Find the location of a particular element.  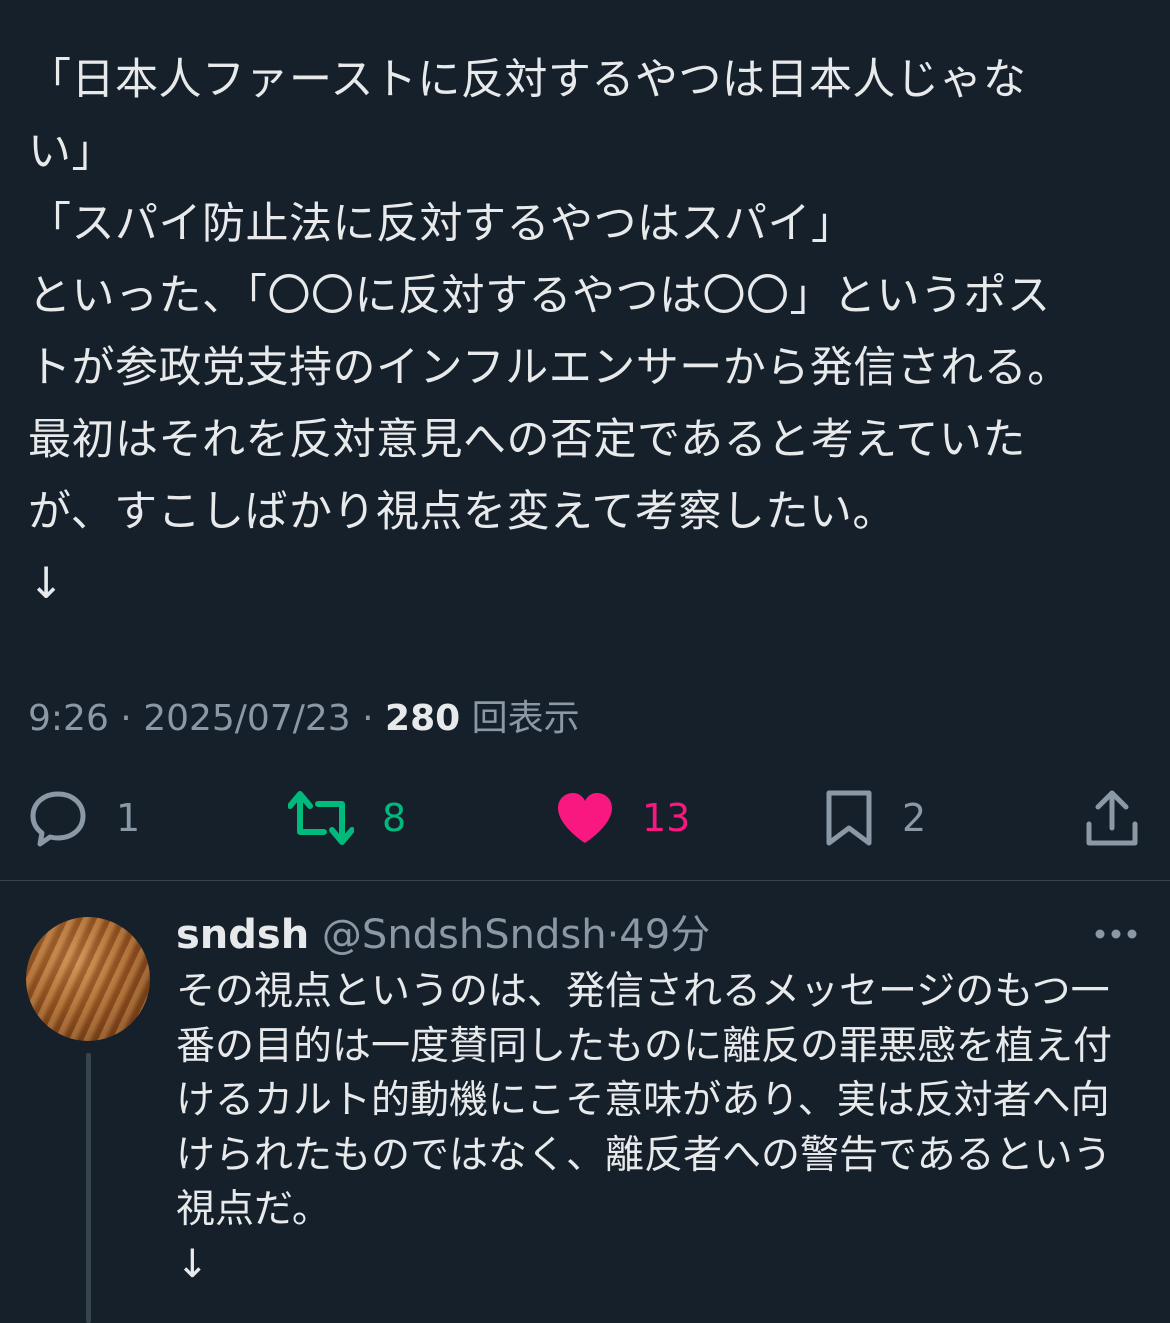

views-label: 回表示 is located at coordinates (525, 718).